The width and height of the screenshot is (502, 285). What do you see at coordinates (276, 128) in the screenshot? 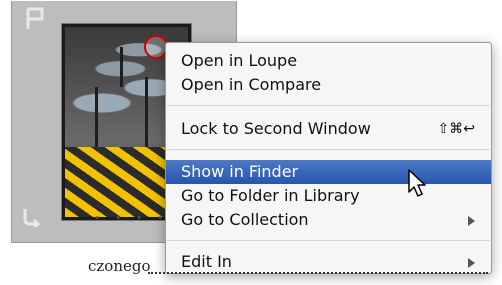
I see `menu-item-label: Lock to Second Window` at bounding box center [276, 128].